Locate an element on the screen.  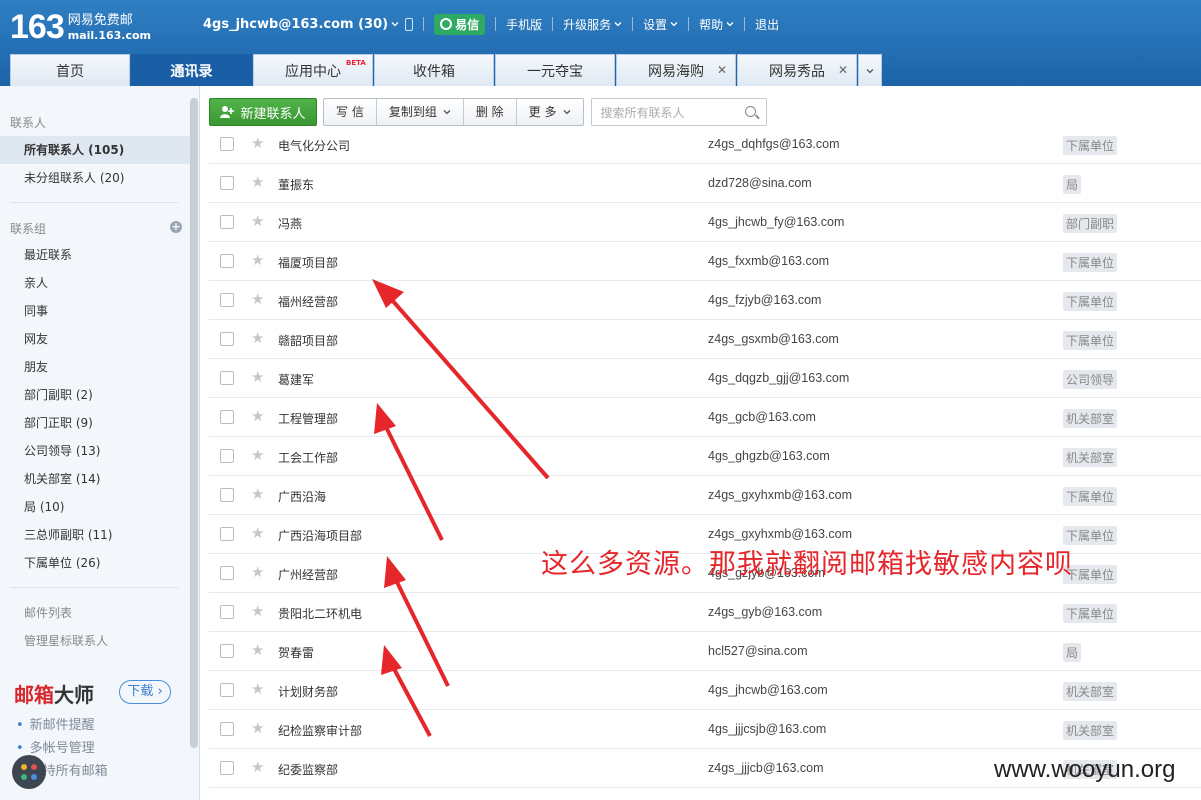
annotation-arrows is located at coordinates (461, 508).